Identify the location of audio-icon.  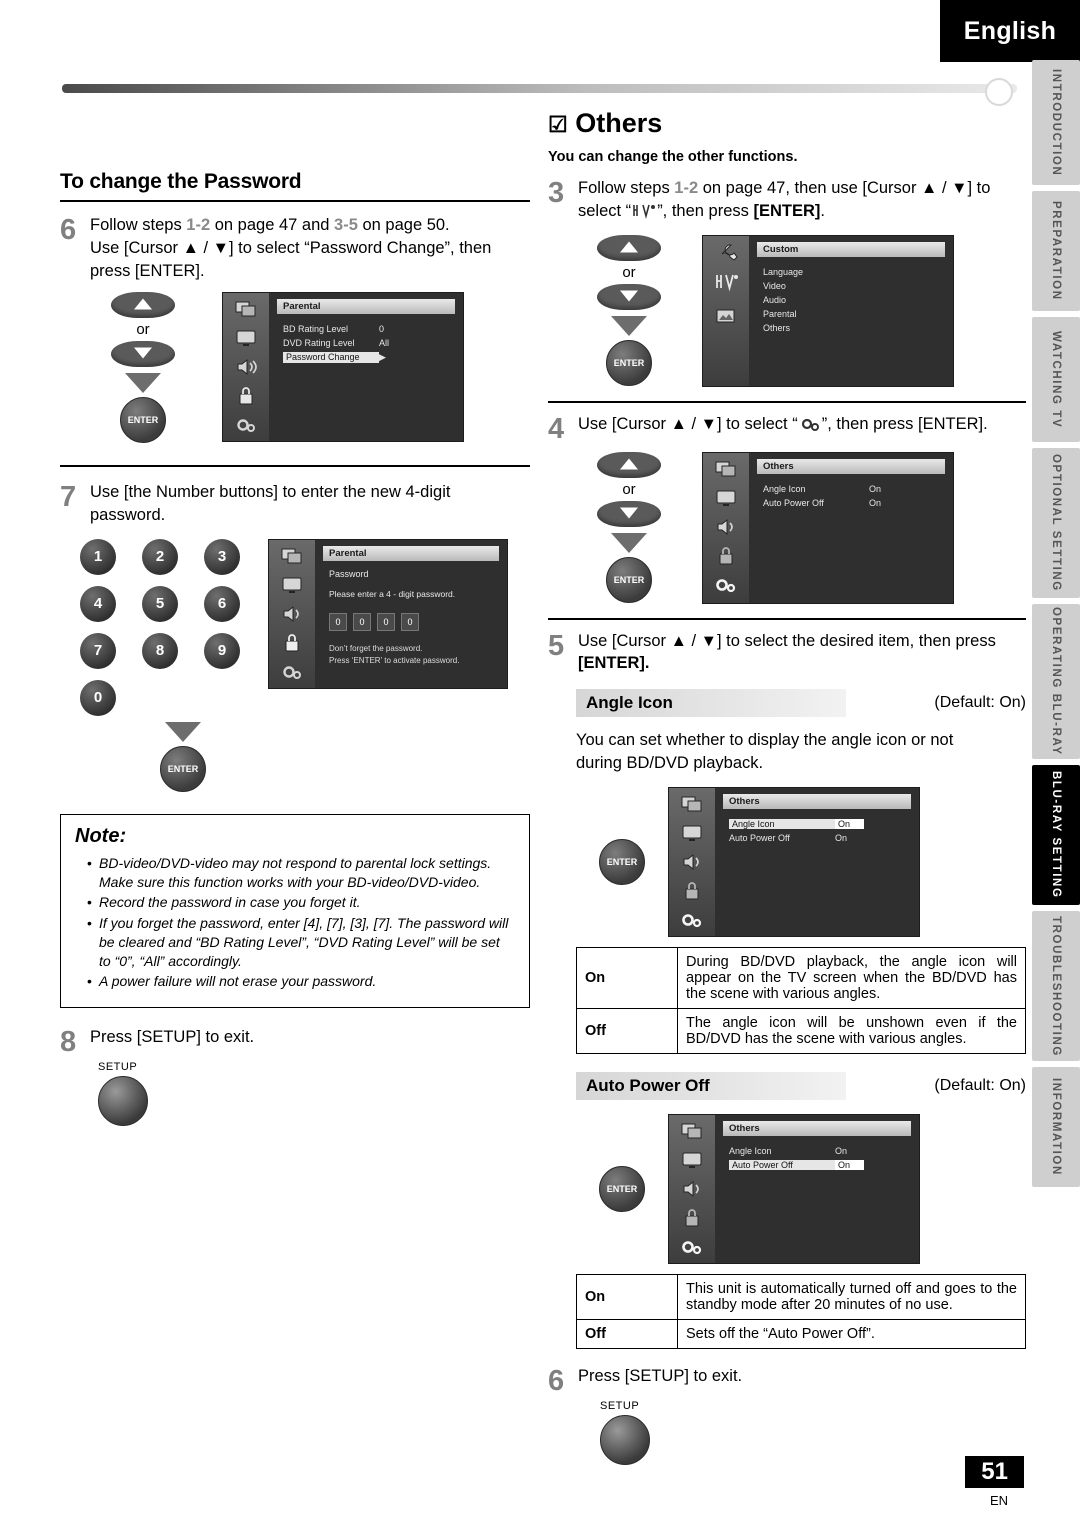
(692, 862).